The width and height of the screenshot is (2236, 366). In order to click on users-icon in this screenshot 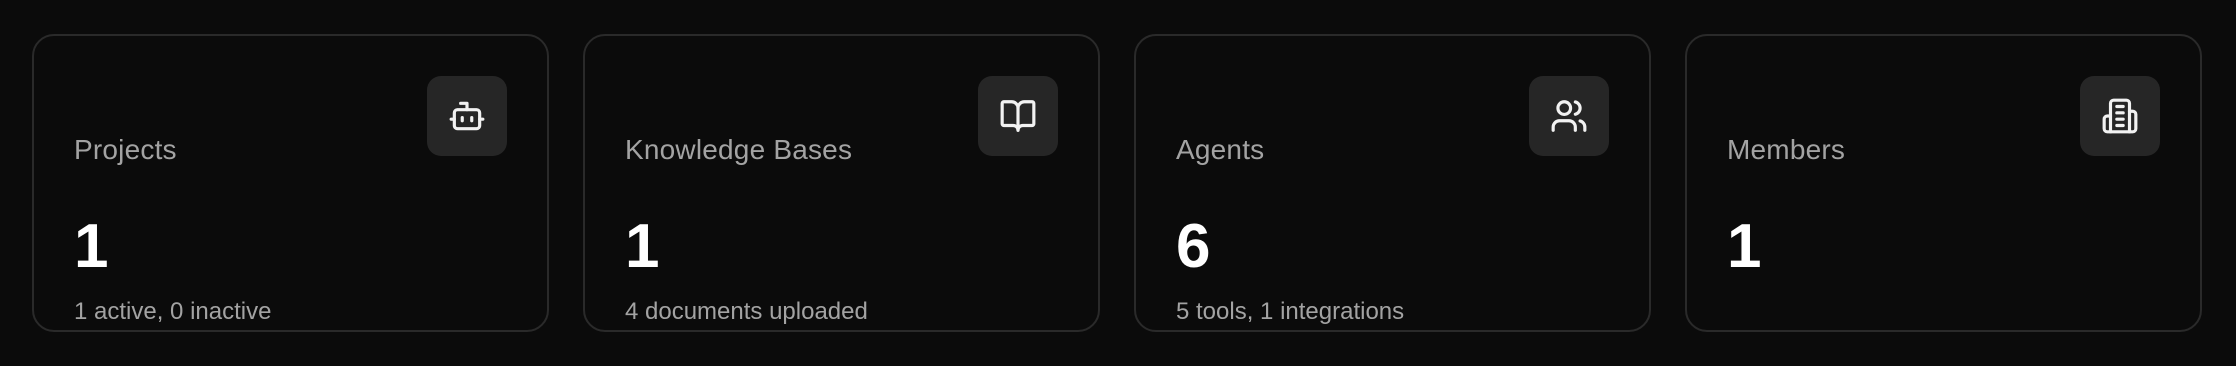, I will do `click(1569, 116)`.